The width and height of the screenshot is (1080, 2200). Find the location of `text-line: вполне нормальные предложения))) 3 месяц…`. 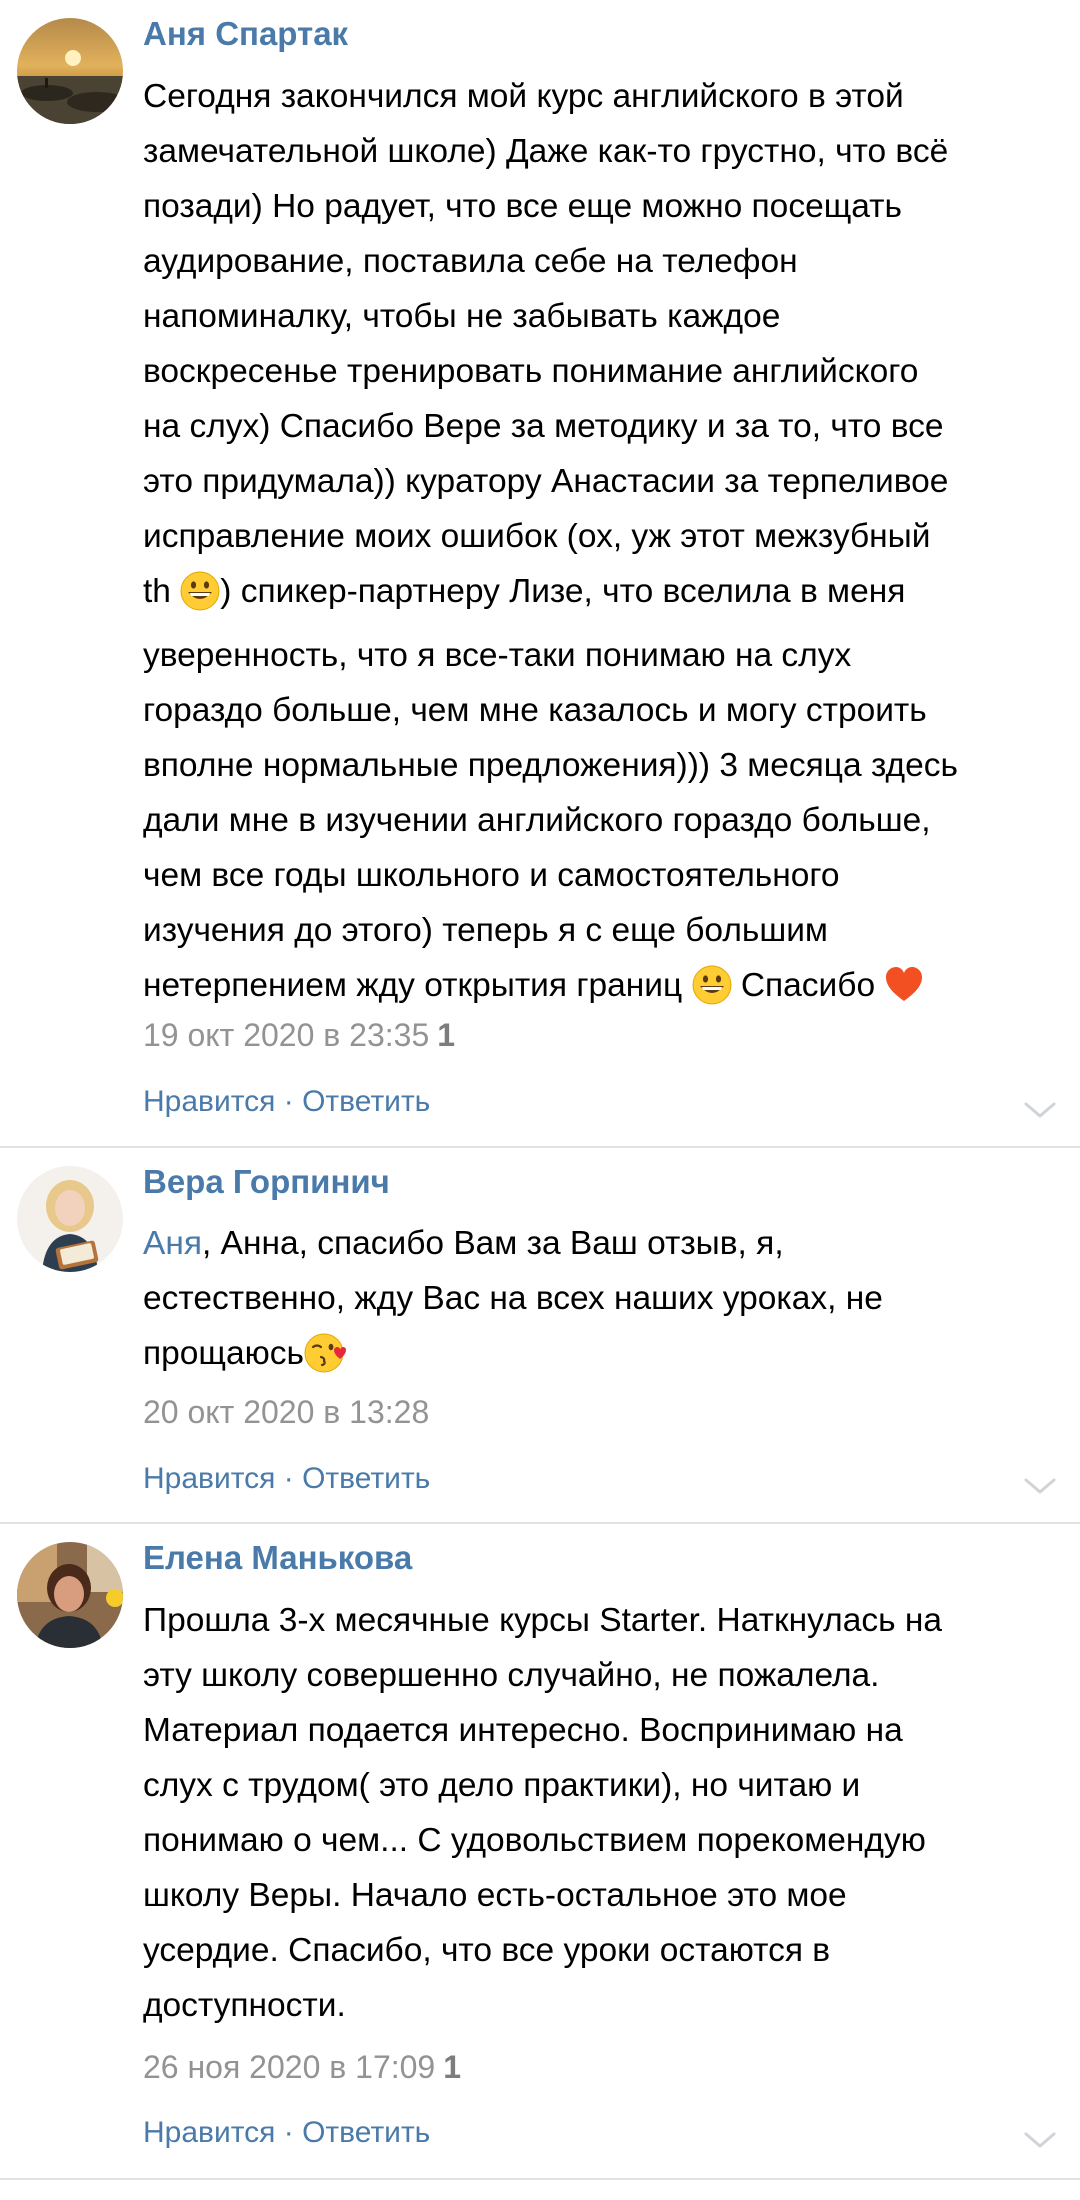

text-line: вполне нормальные предложения))) 3 месяц… is located at coordinates (550, 765).